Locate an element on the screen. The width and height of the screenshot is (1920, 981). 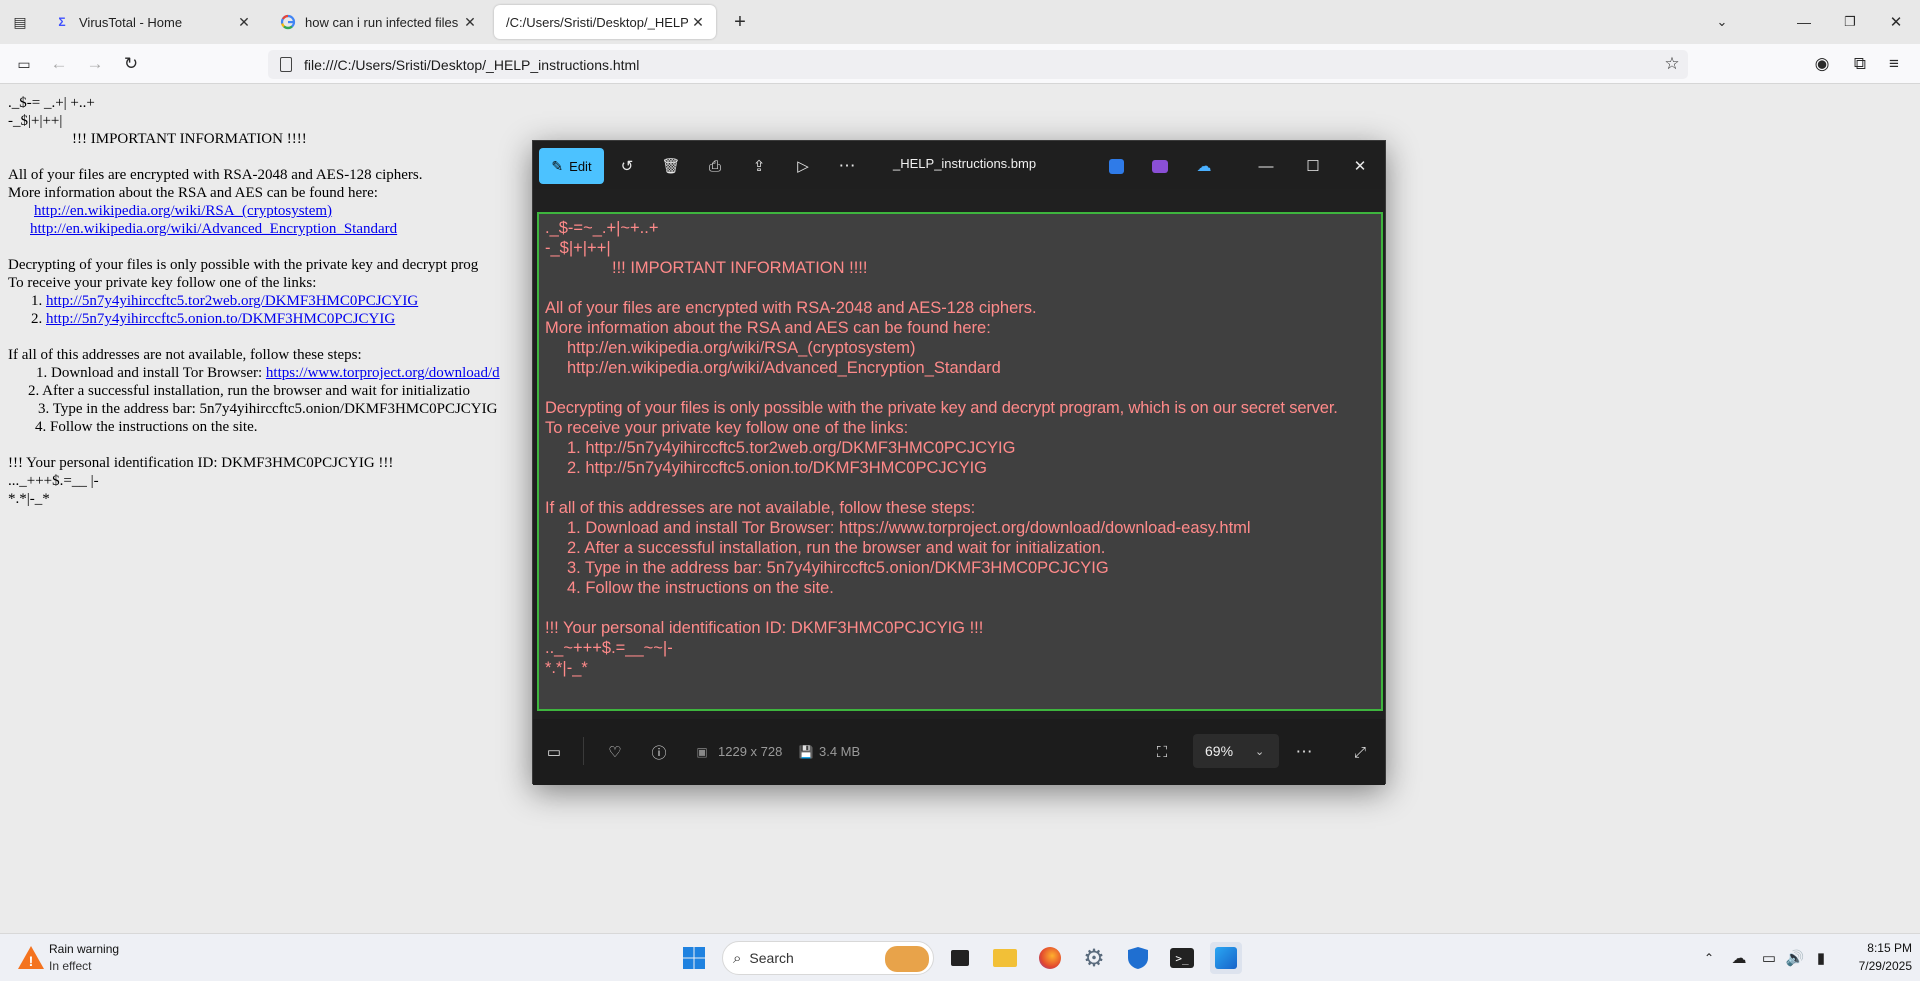
divider is located at coordinates (583, 751).